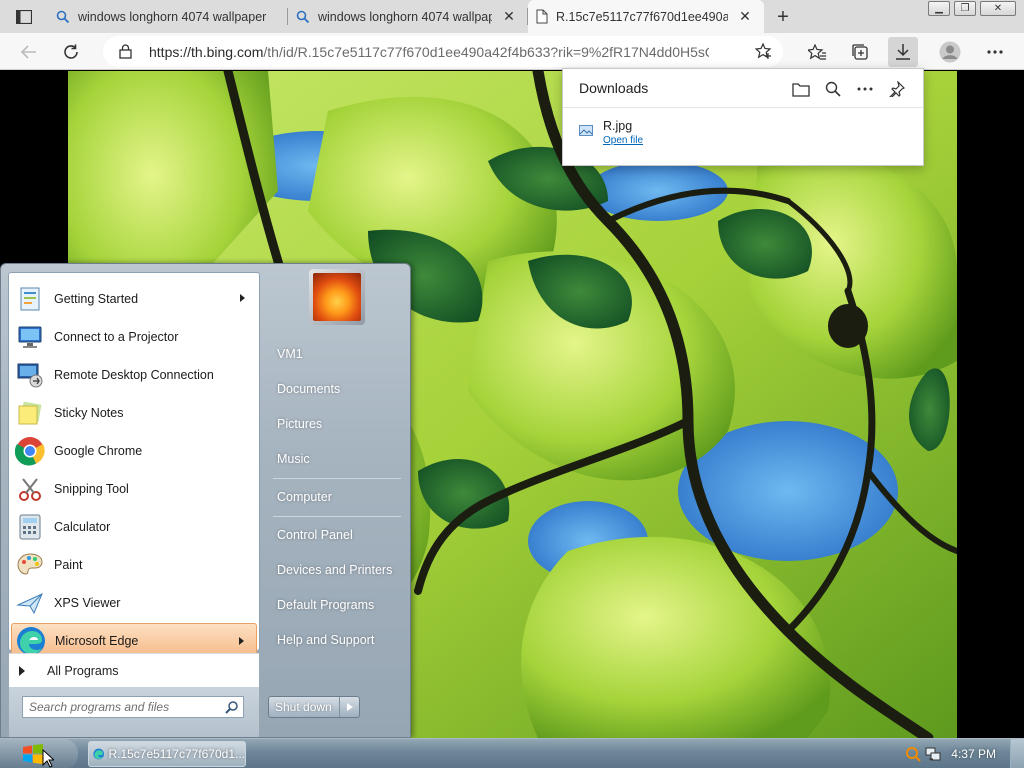  What do you see at coordinates (83, 670) in the screenshot?
I see `all-programs-label: All Programs` at bounding box center [83, 670].